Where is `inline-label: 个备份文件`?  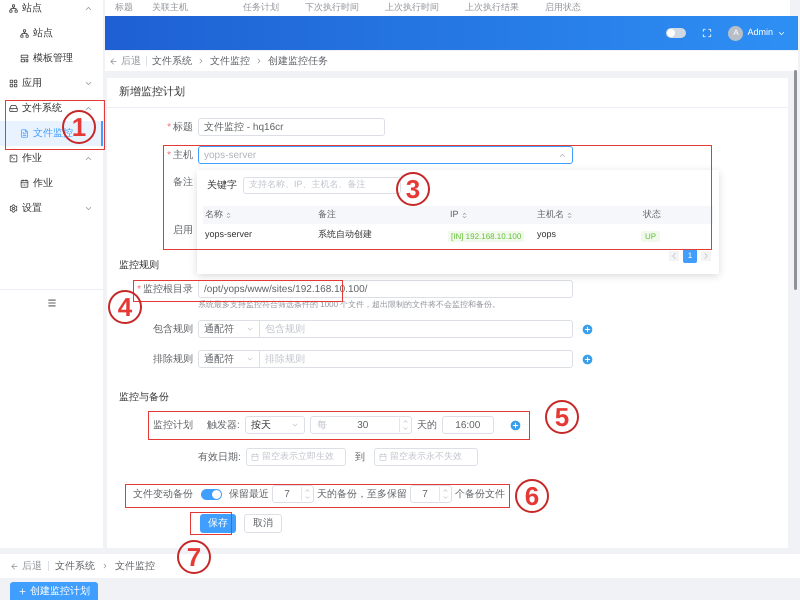 inline-label: 个备份文件 is located at coordinates (480, 495).